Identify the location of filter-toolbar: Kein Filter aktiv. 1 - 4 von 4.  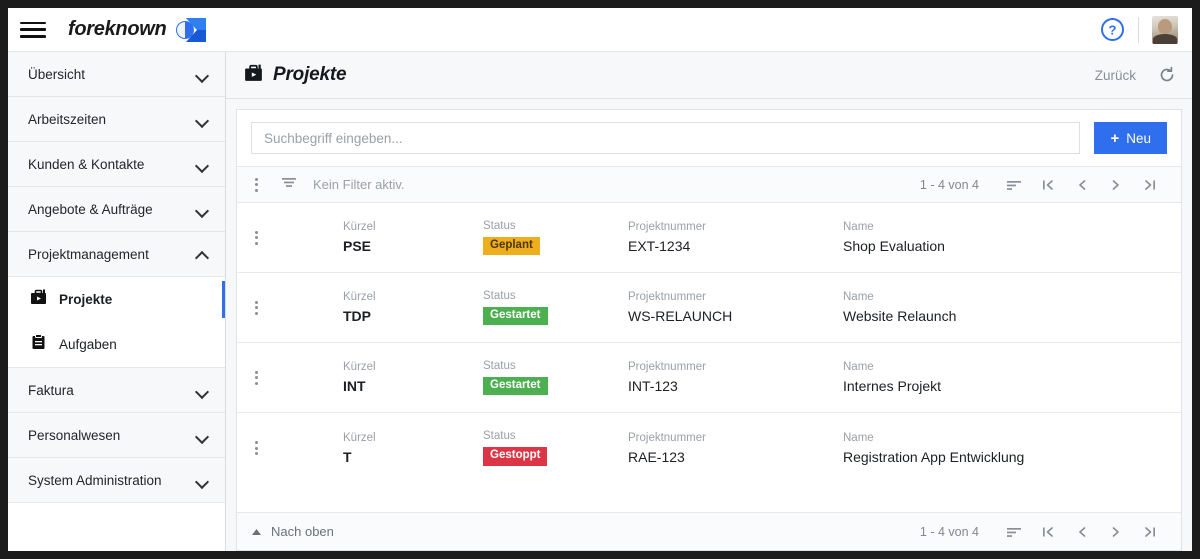
(709, 185).